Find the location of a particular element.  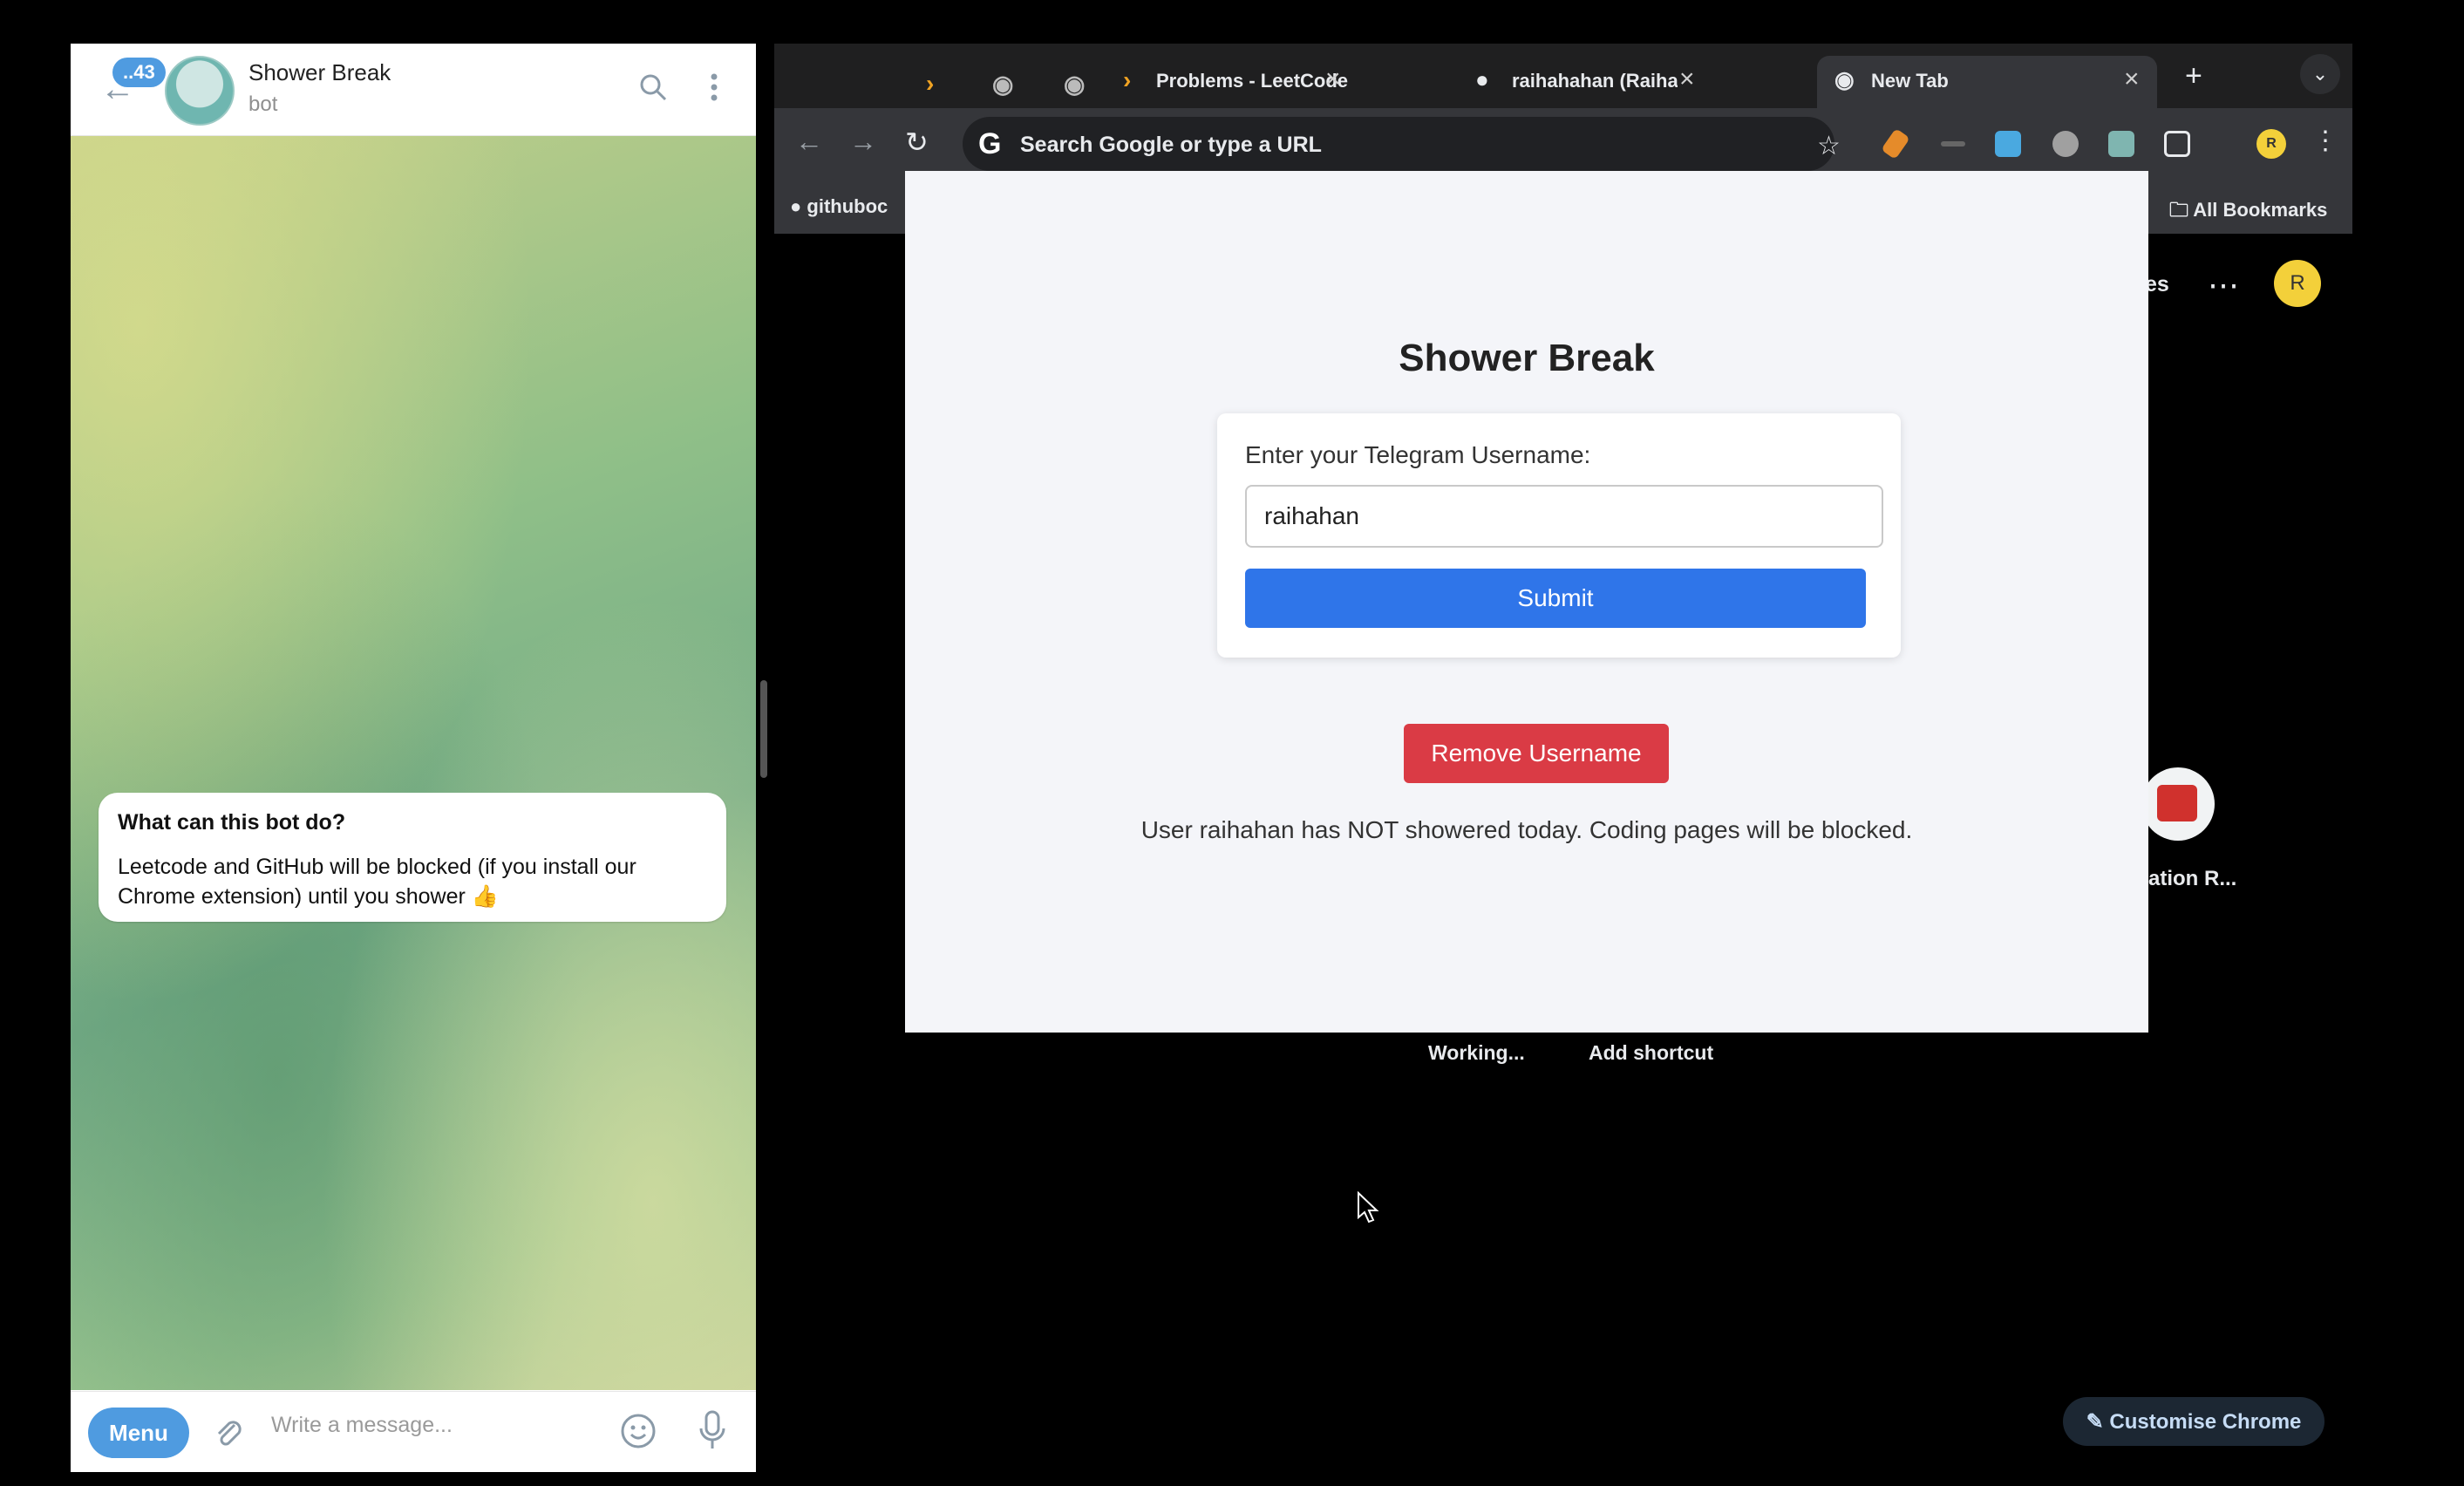

extension-pencil-icon is located at coordinates (1895, 143).